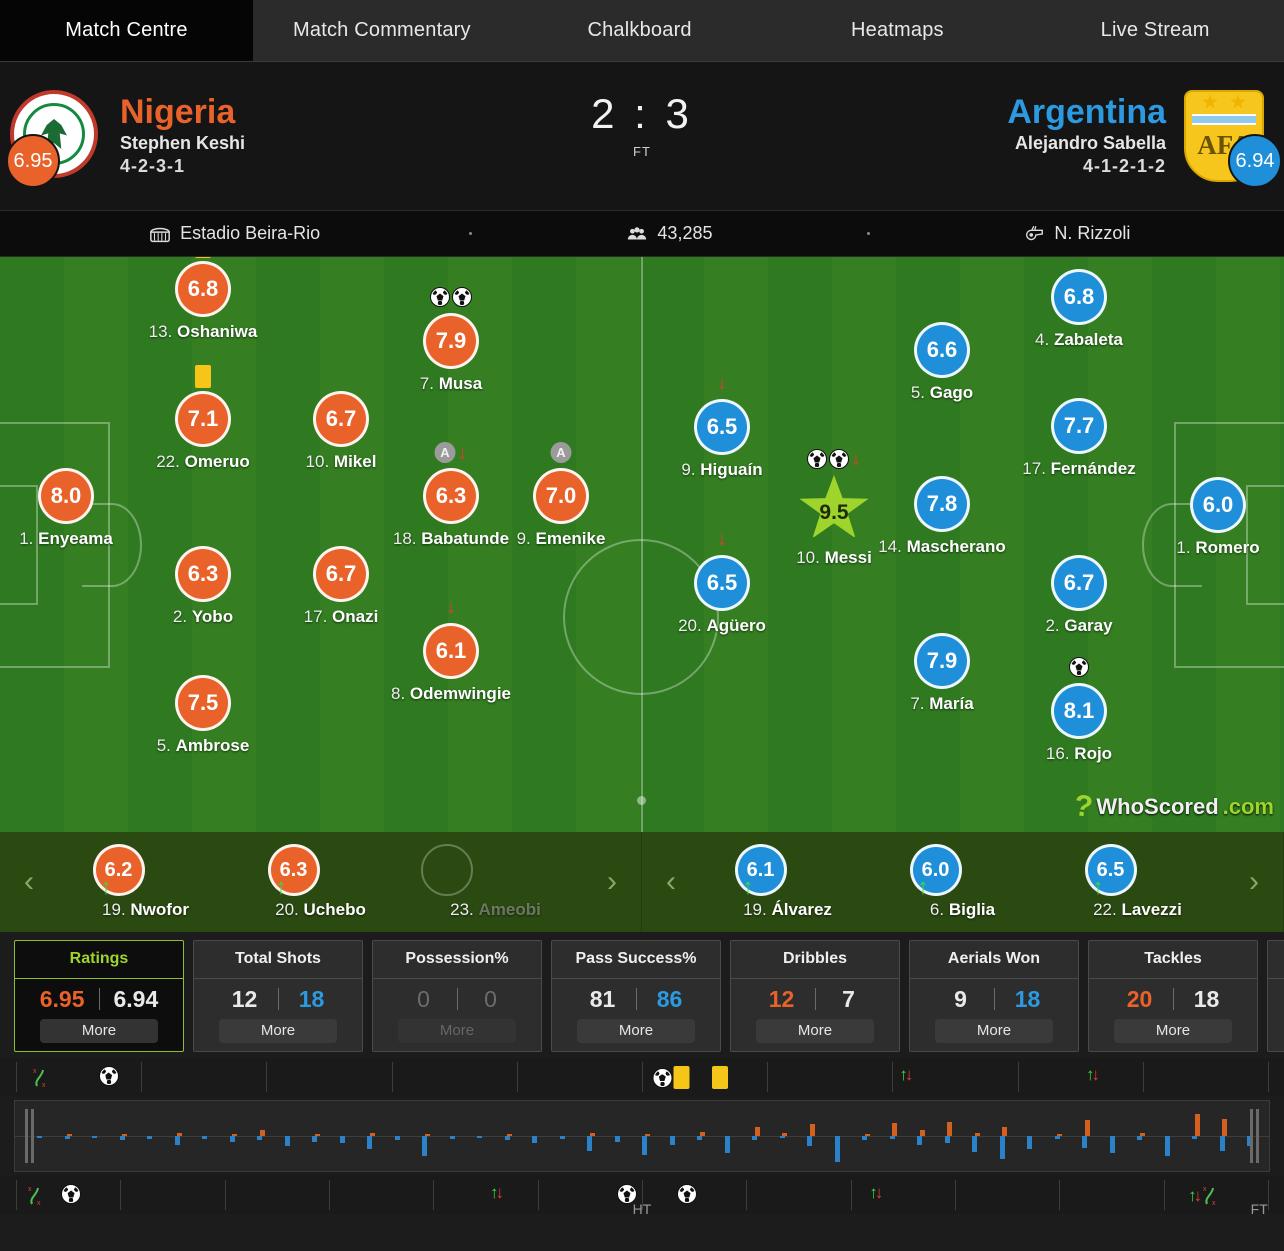 Image resolution: width=1284 pixels, height=1251 pixels. Describe the element at coordinates (1218, 505) in the screenshot. I see `player-rating: 6.0` at that location.